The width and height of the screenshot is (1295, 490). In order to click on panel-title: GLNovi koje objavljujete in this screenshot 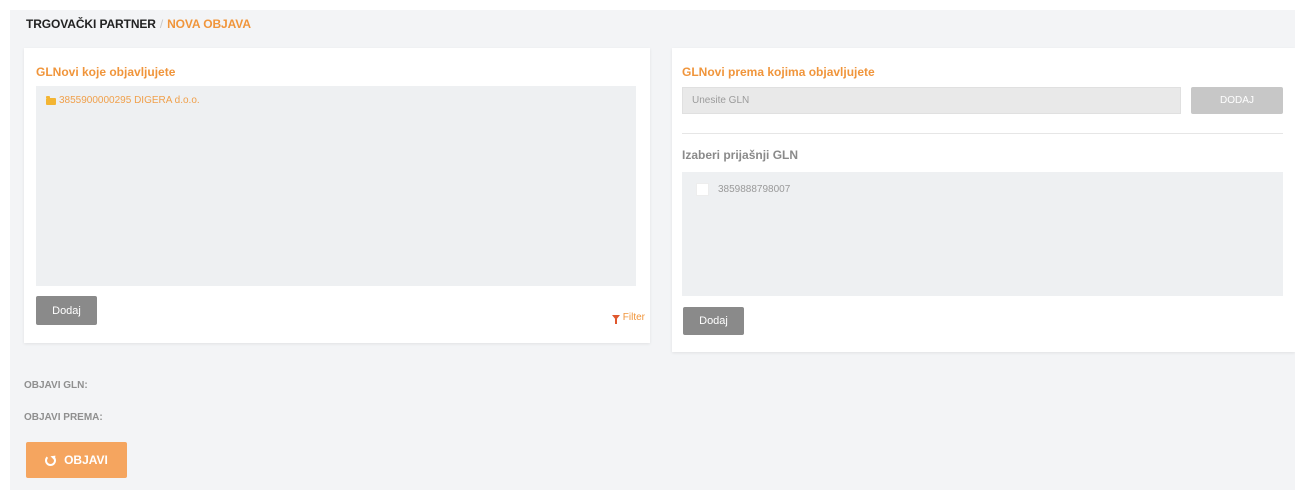, I will do `click(106, 72)`.